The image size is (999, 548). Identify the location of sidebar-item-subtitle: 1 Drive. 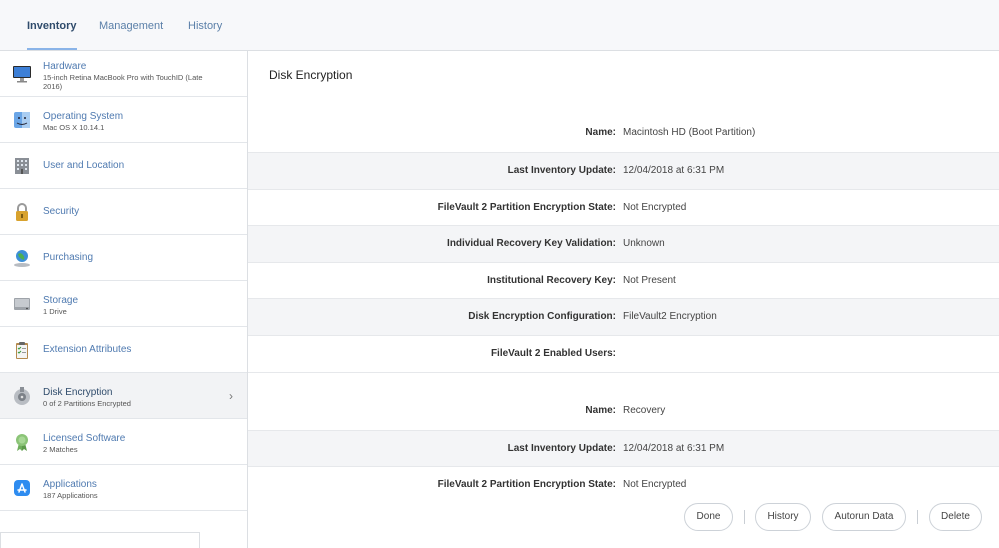
(55, 311).